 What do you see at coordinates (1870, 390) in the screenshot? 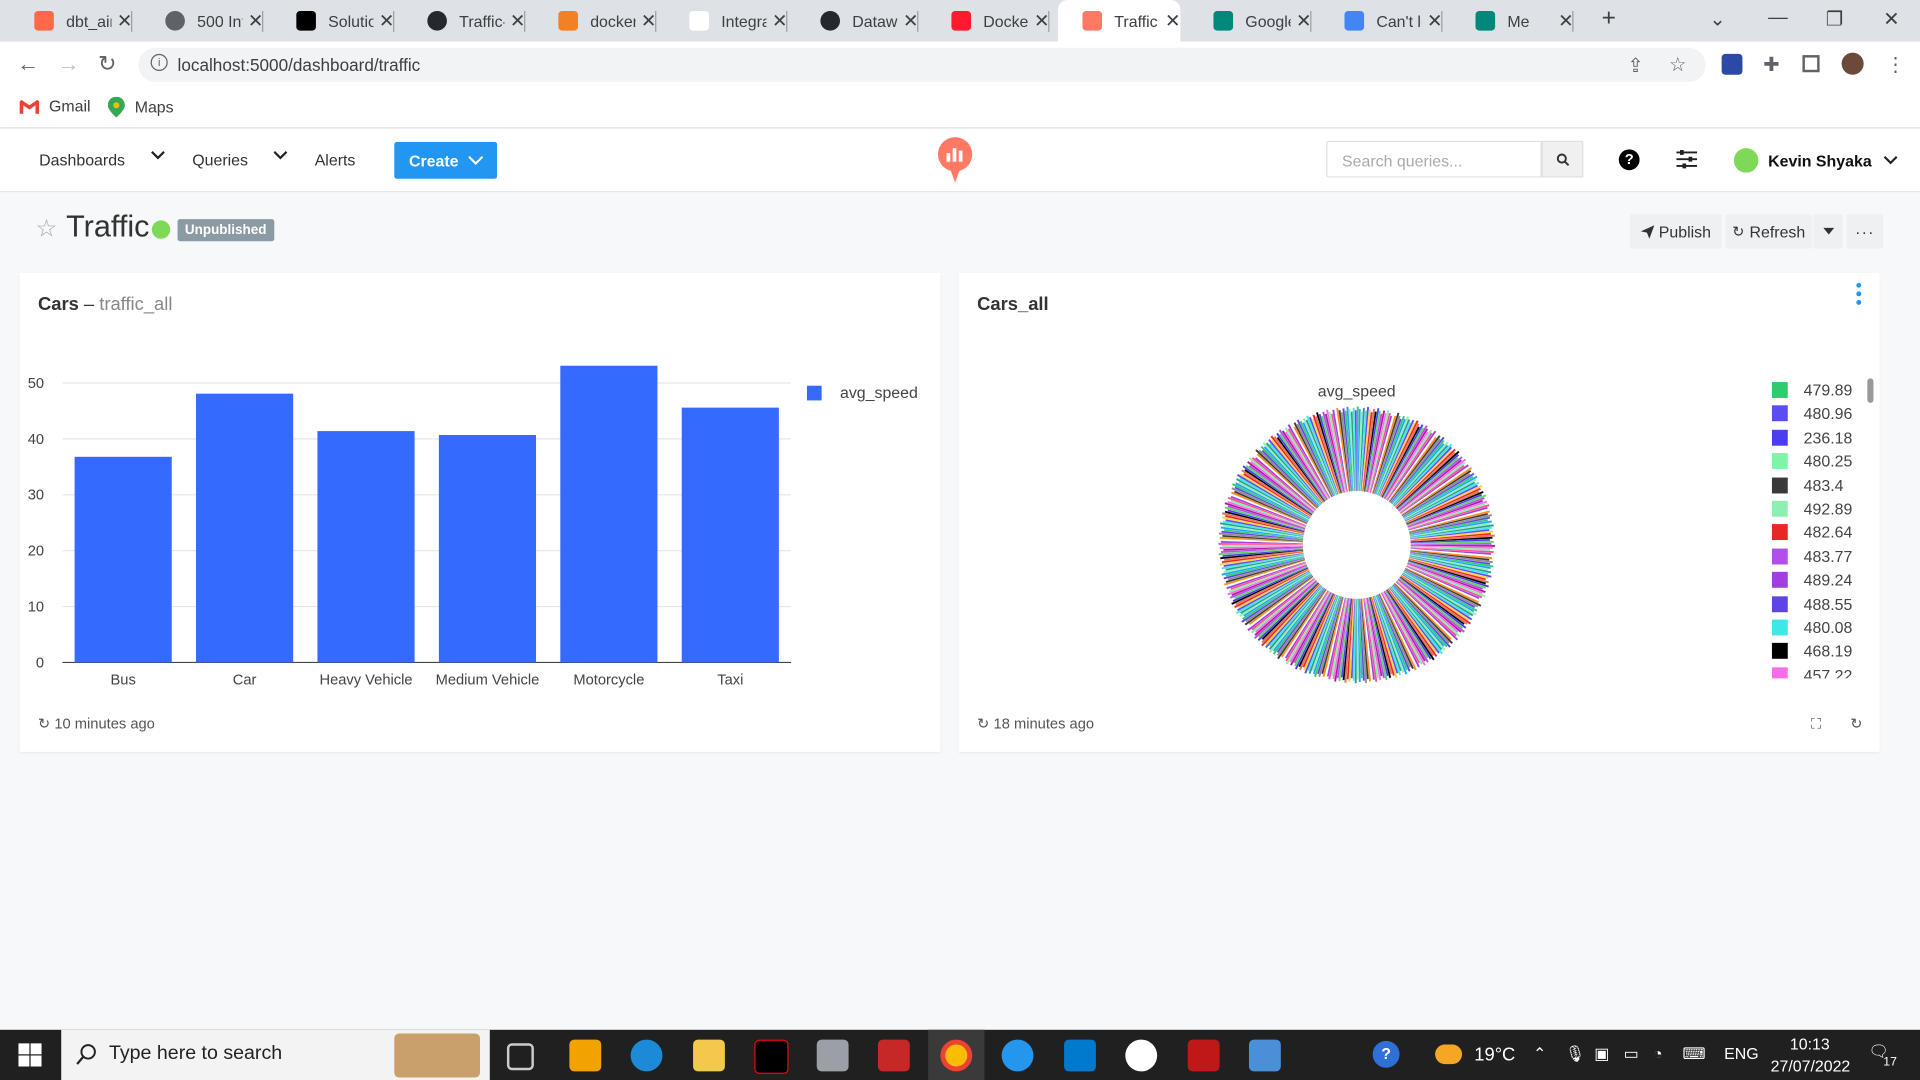
I see `legend-scrollbar` at bounding box center [1870, 390].